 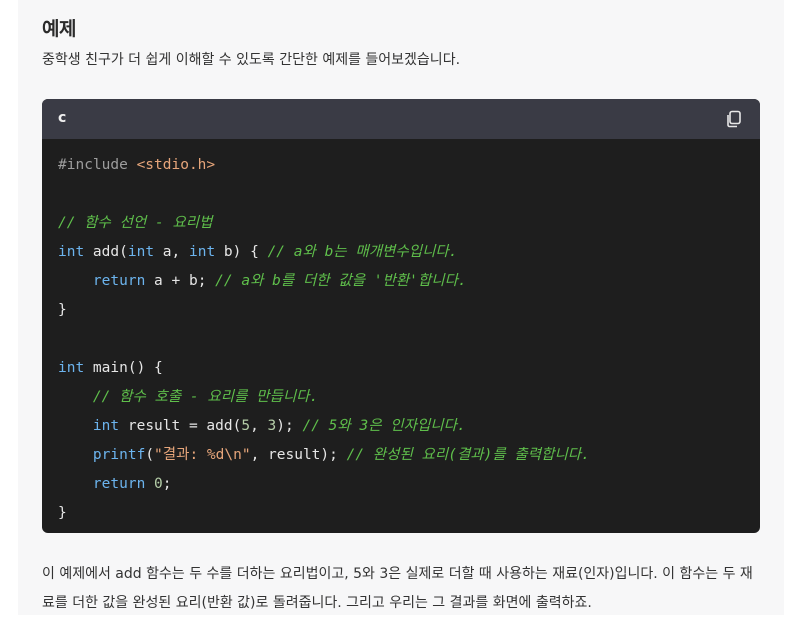 I want to click on code-token: result = add(, so click(x=180, y=426).